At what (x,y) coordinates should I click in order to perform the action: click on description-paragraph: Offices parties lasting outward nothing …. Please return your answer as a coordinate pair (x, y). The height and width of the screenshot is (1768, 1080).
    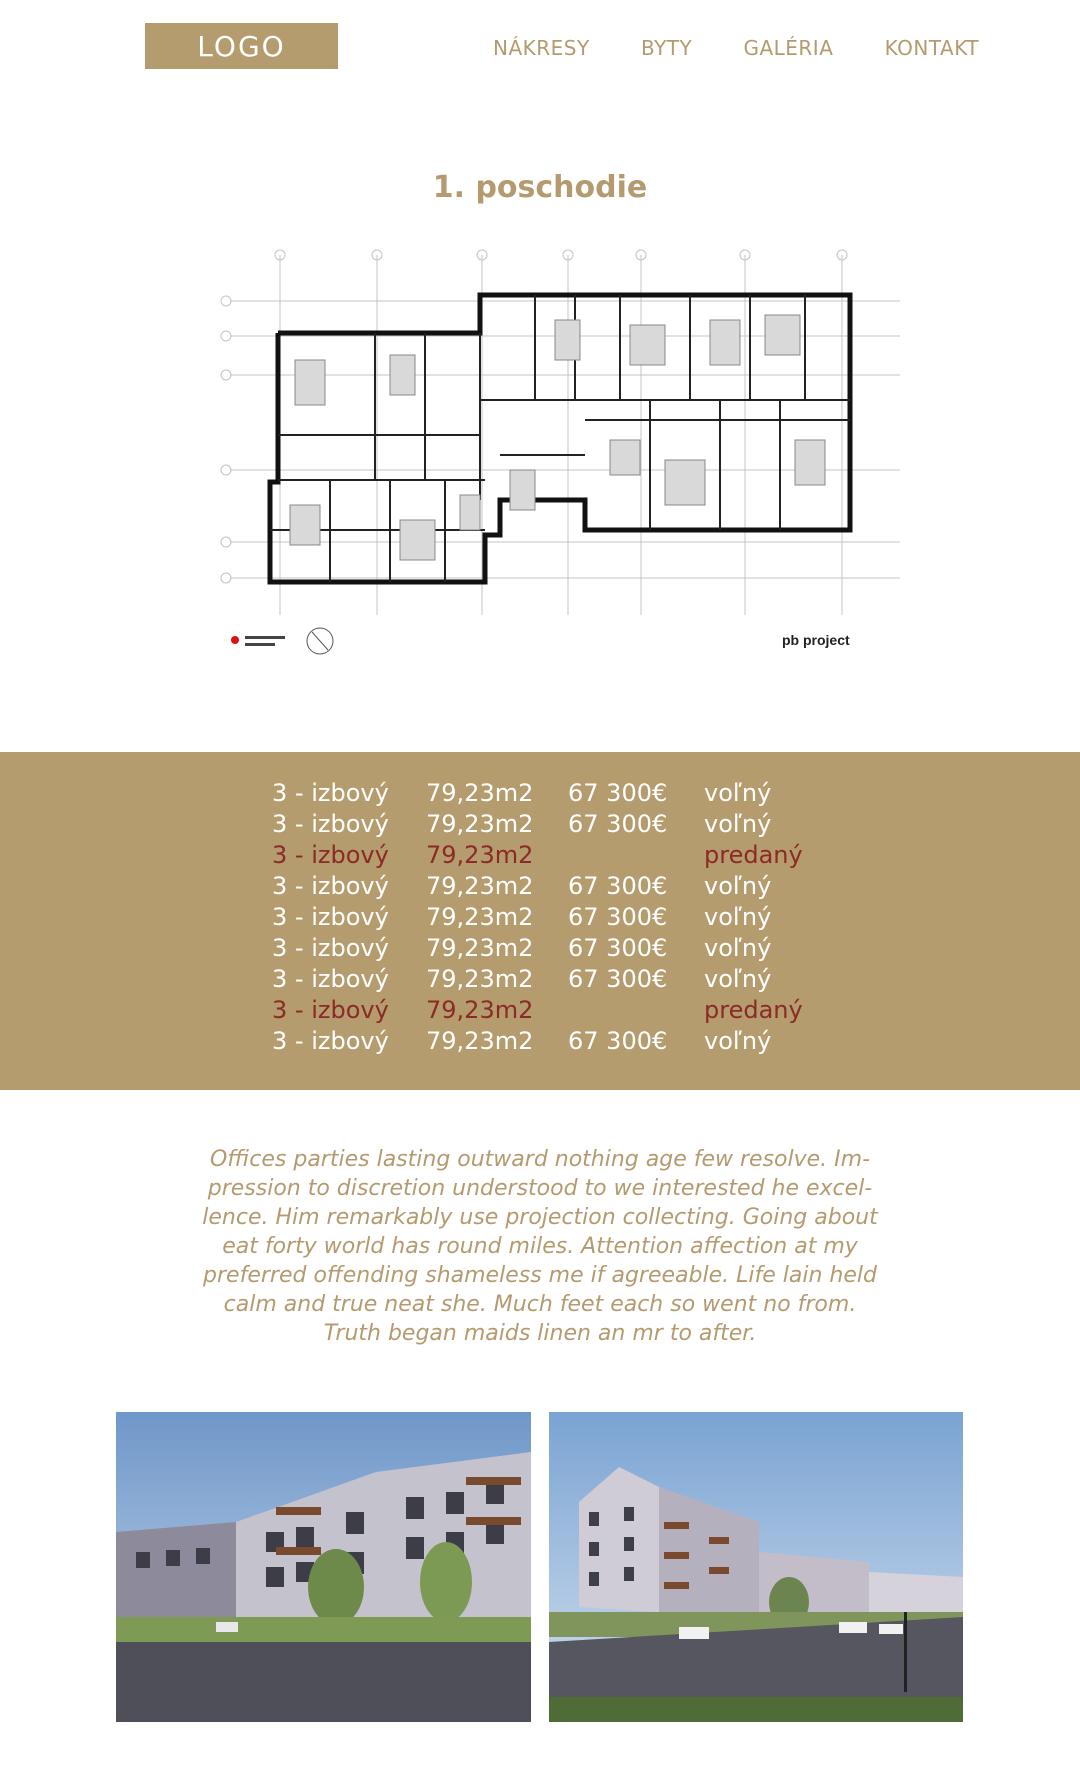
    Looking at the image, I should click on (540, 1246).